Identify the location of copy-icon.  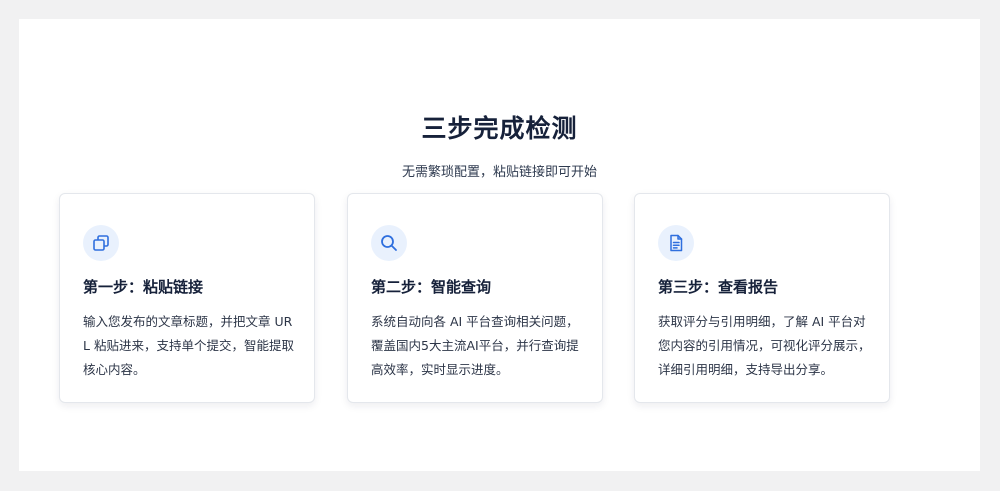
(101, 243).